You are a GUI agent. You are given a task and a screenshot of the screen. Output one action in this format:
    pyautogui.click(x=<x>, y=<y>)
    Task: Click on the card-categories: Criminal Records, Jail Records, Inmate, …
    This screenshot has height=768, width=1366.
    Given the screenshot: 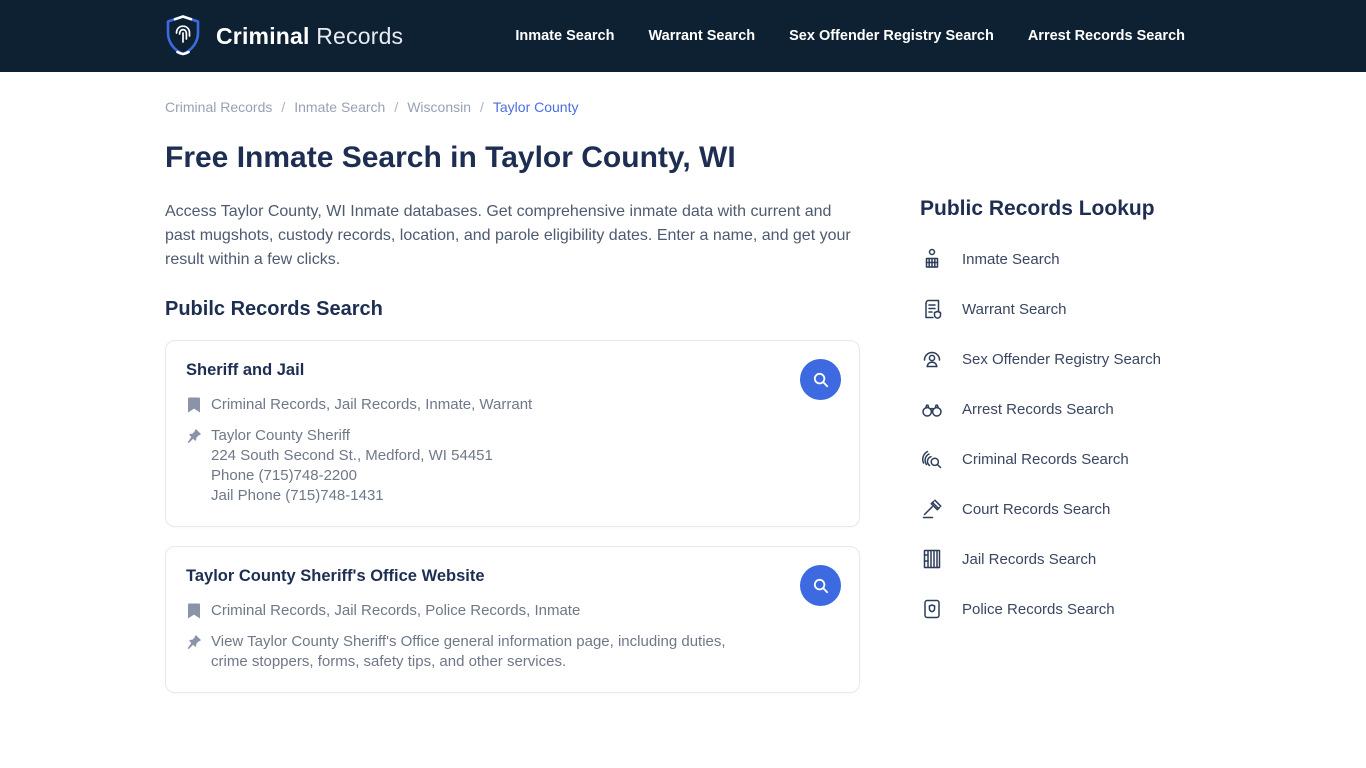 What is the action you would take?
    pyautogui.click(x=372, y=404)
    